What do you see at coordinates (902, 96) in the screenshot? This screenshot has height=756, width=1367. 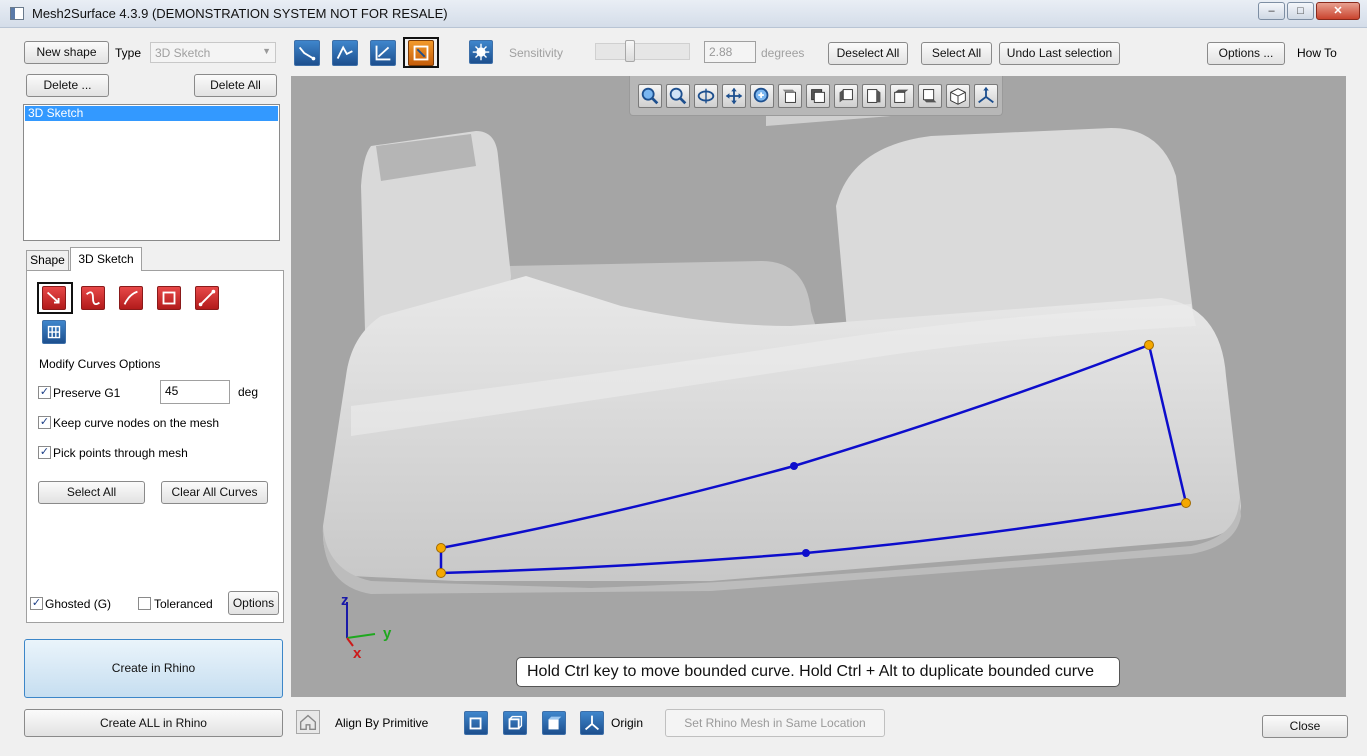 I see `view-top-icon` at bounding box center [902, 96].